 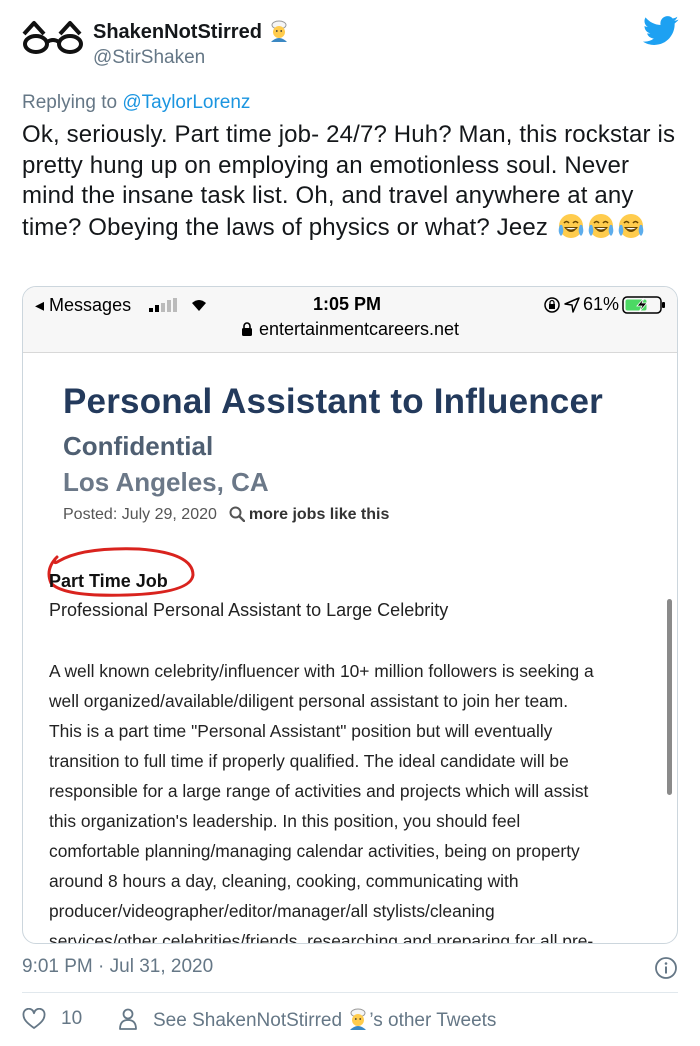 What do you see at coordinates (140, 514) in the screenshot?
I see `posted-date: Posted: July 29, 2020` at bounding box center [140, 514].